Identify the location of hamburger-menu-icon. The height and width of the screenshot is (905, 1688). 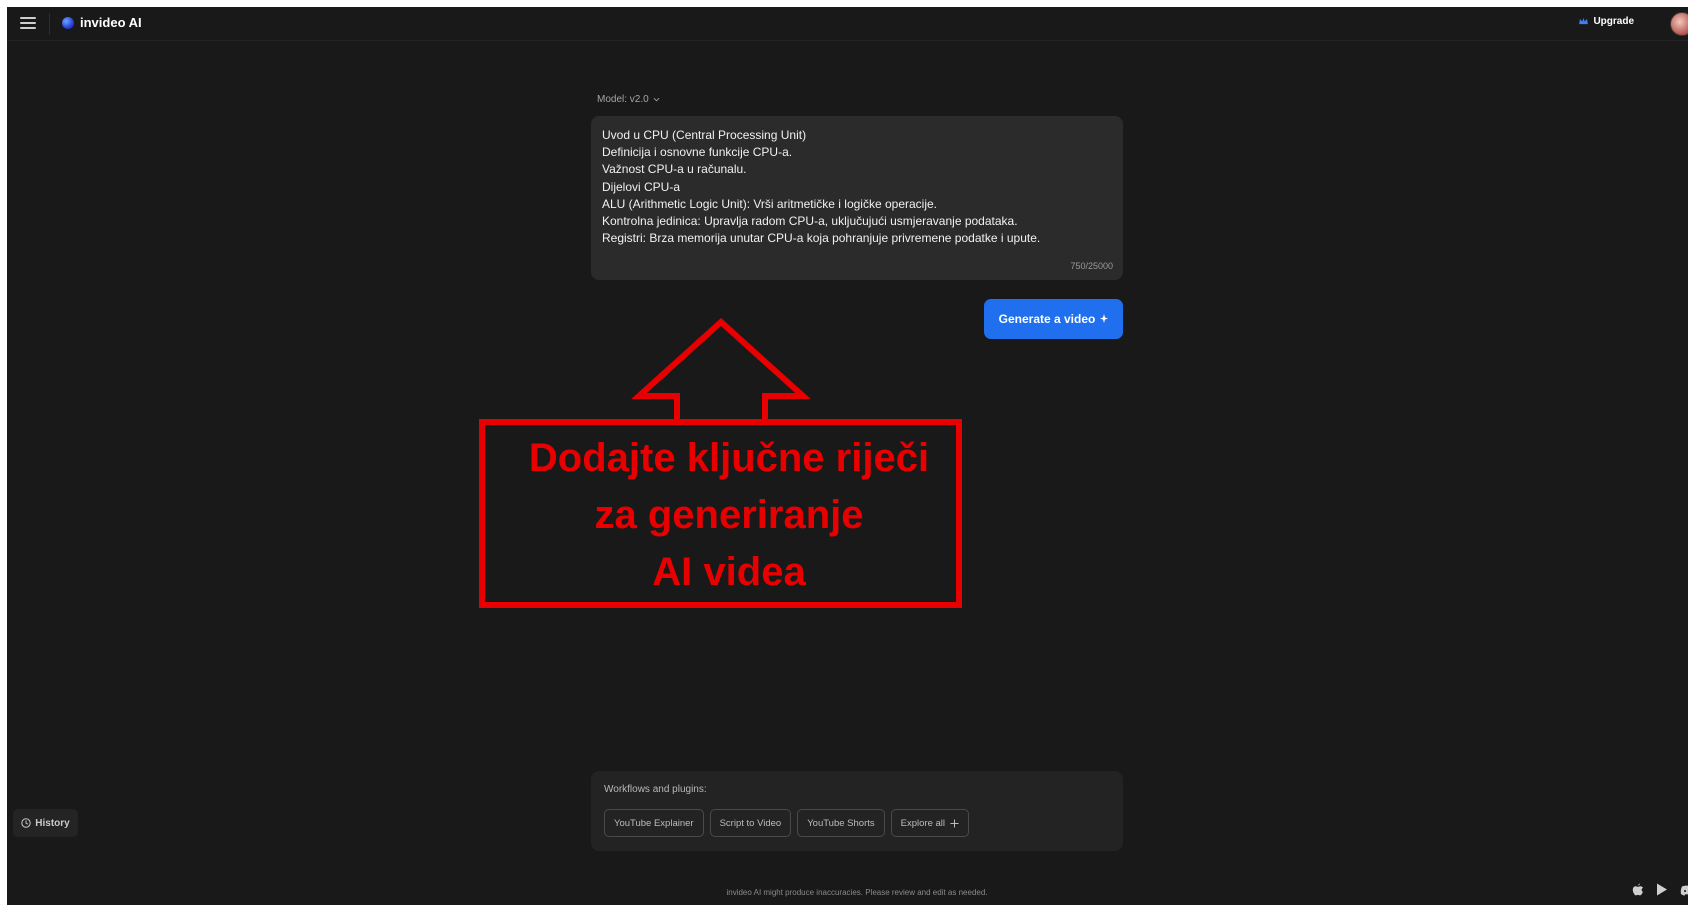
(28, 23).